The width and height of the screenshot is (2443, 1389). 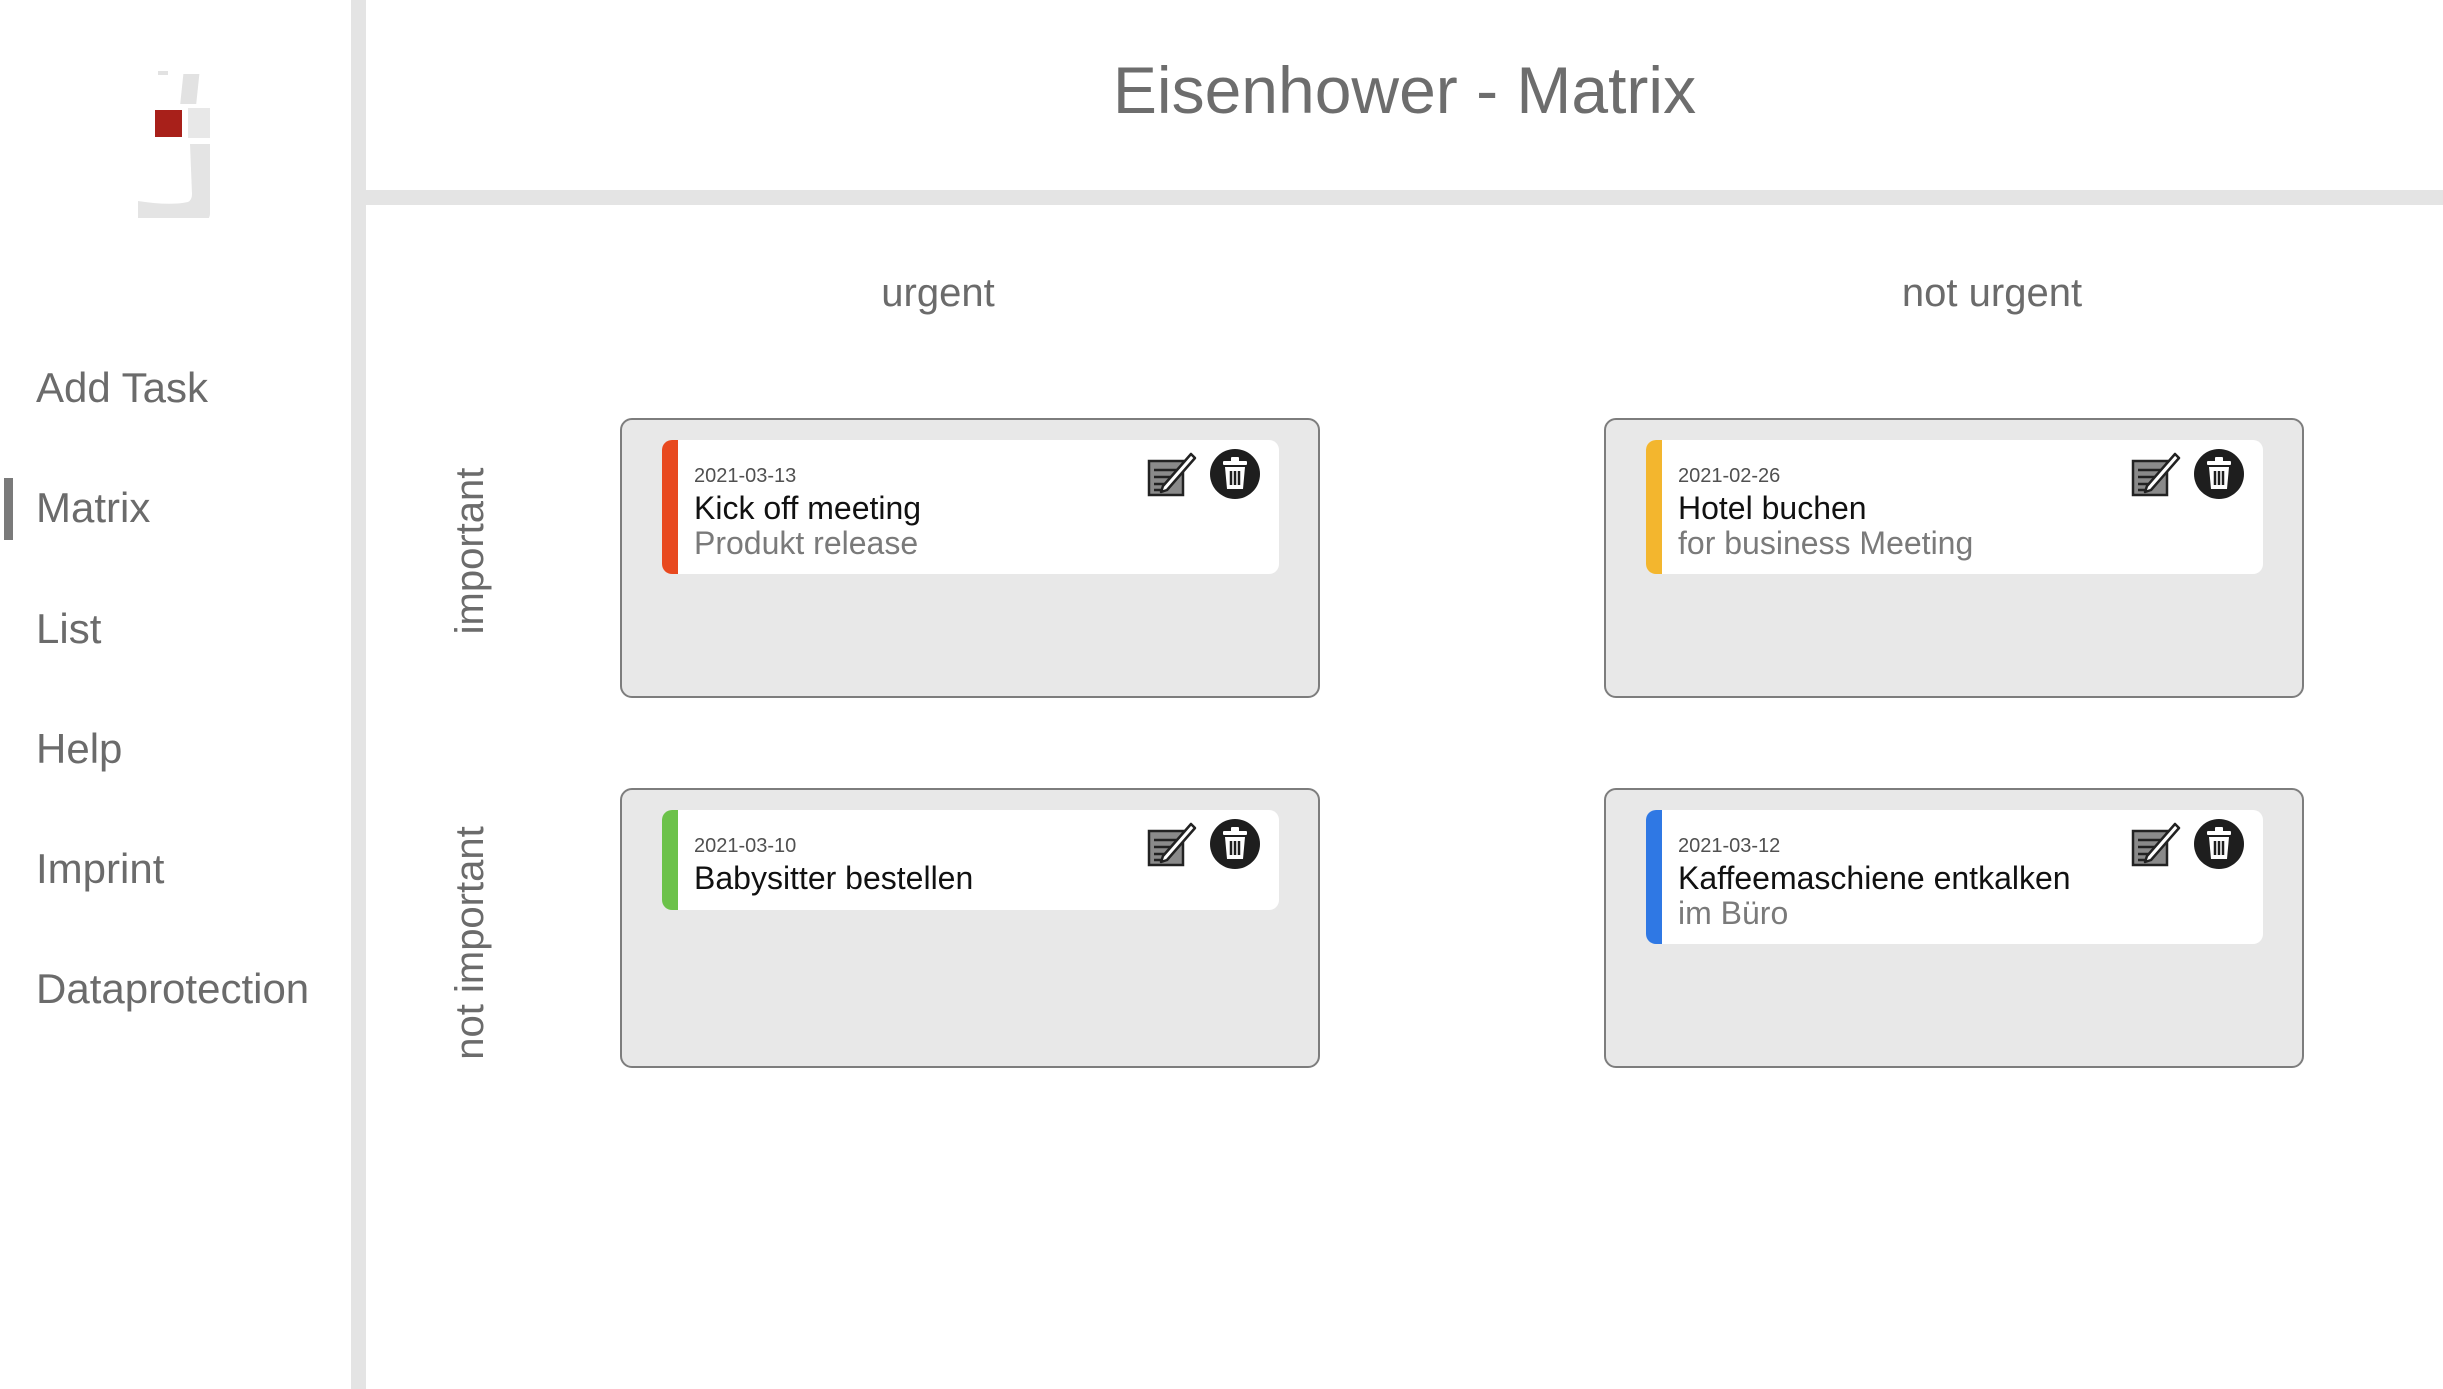 I want to click on task-title: Kaffeemaschiene entkalken, so click(x=1874, y=878).